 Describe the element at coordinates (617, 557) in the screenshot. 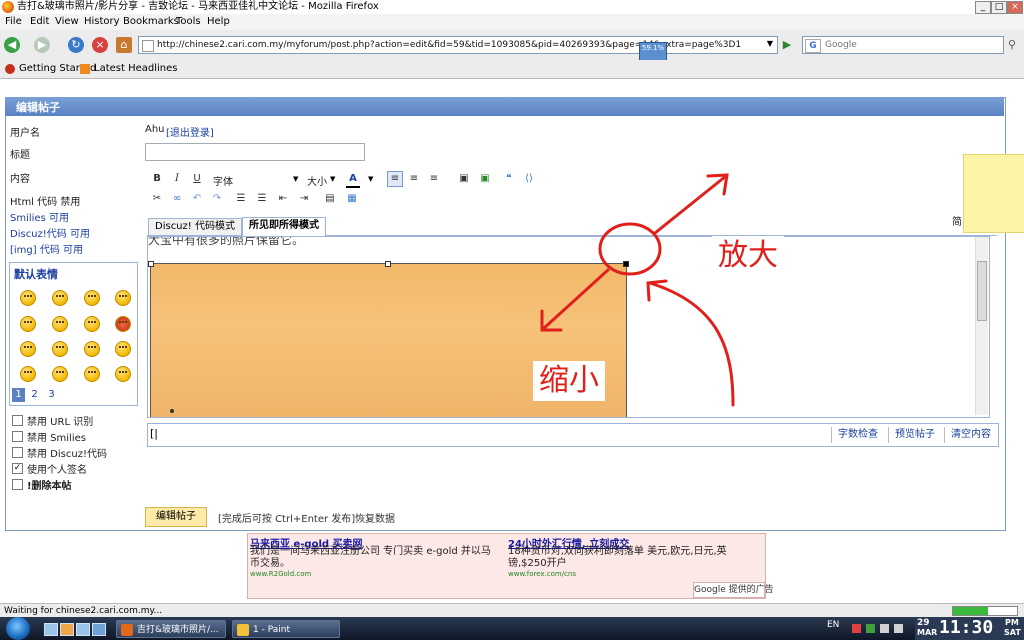

I see `ad-right-body: 18种货币对,双向获利即刻落单 美元,欧元,日元,英镑,$250开户` at that location.